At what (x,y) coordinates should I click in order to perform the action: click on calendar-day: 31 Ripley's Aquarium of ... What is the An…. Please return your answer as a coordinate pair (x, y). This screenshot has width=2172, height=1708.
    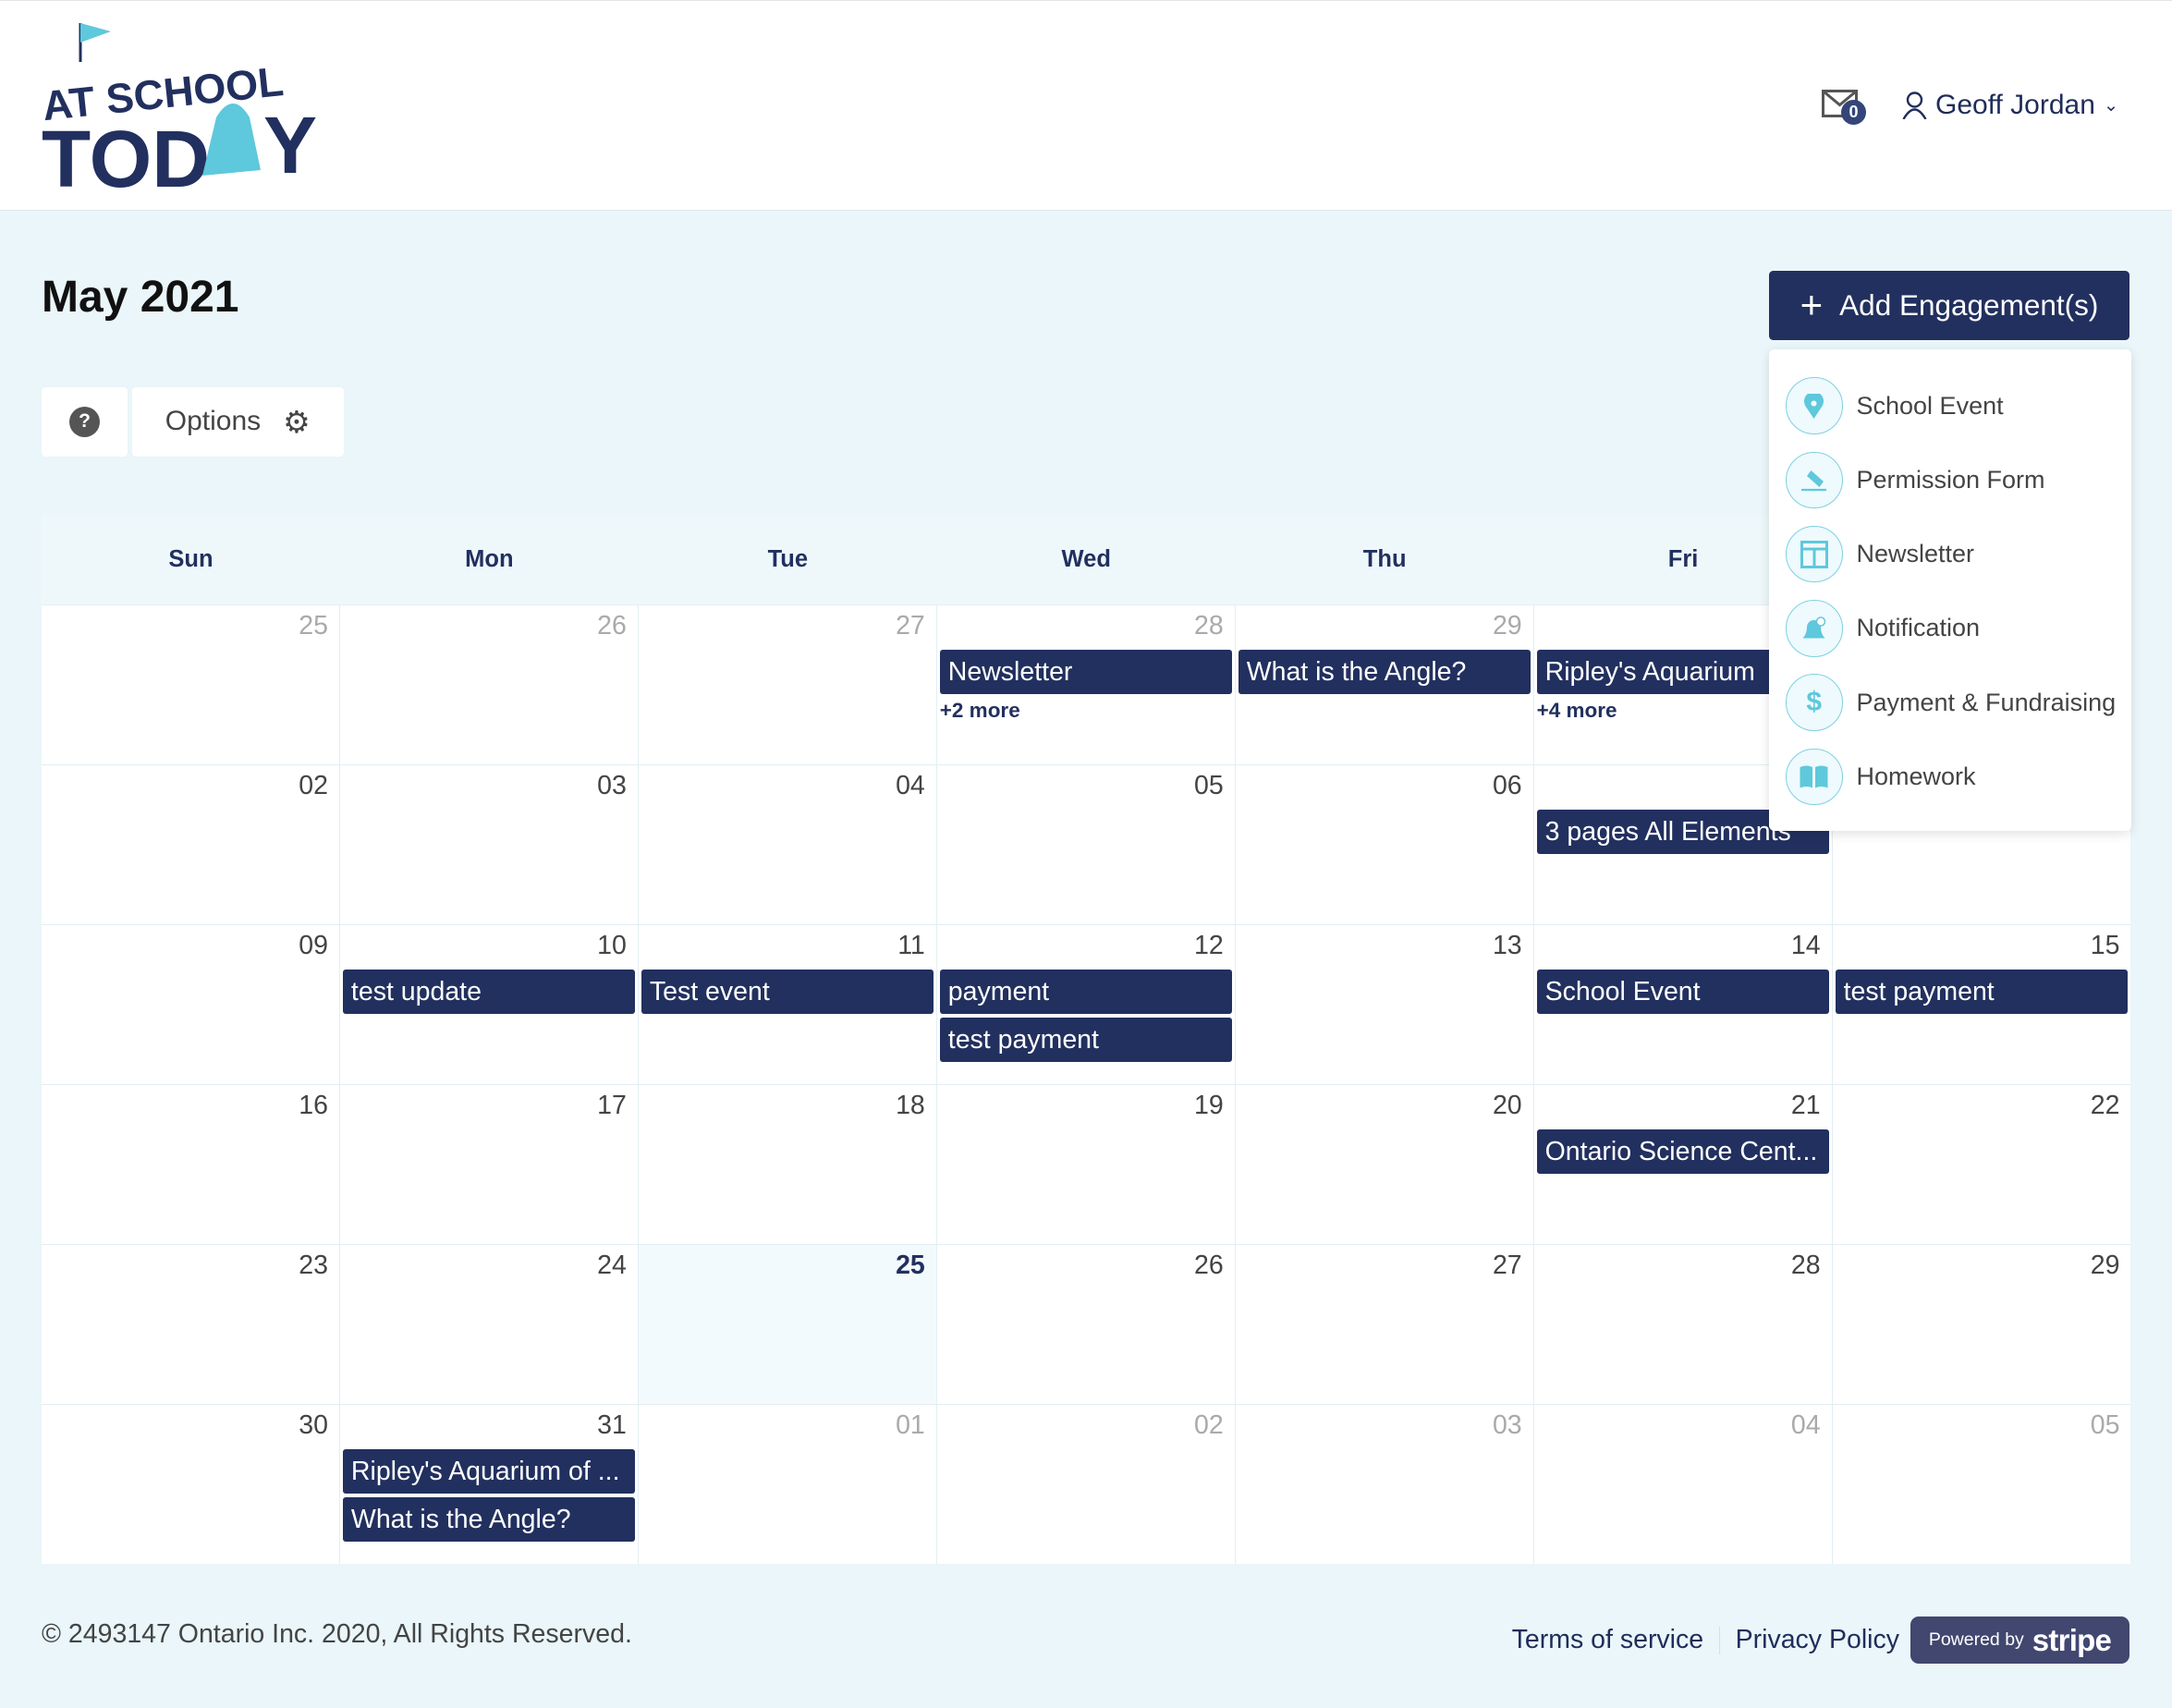
    Looking at the image, I should click on (489, 1484).